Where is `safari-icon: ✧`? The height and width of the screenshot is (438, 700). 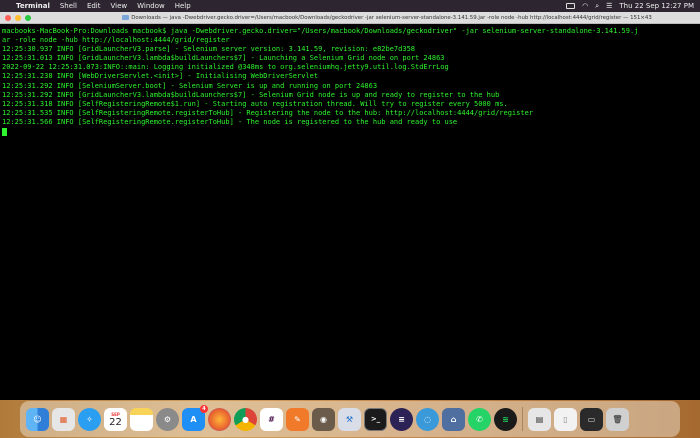 safari-icon: ✧ is located at coordinates (89, 419).